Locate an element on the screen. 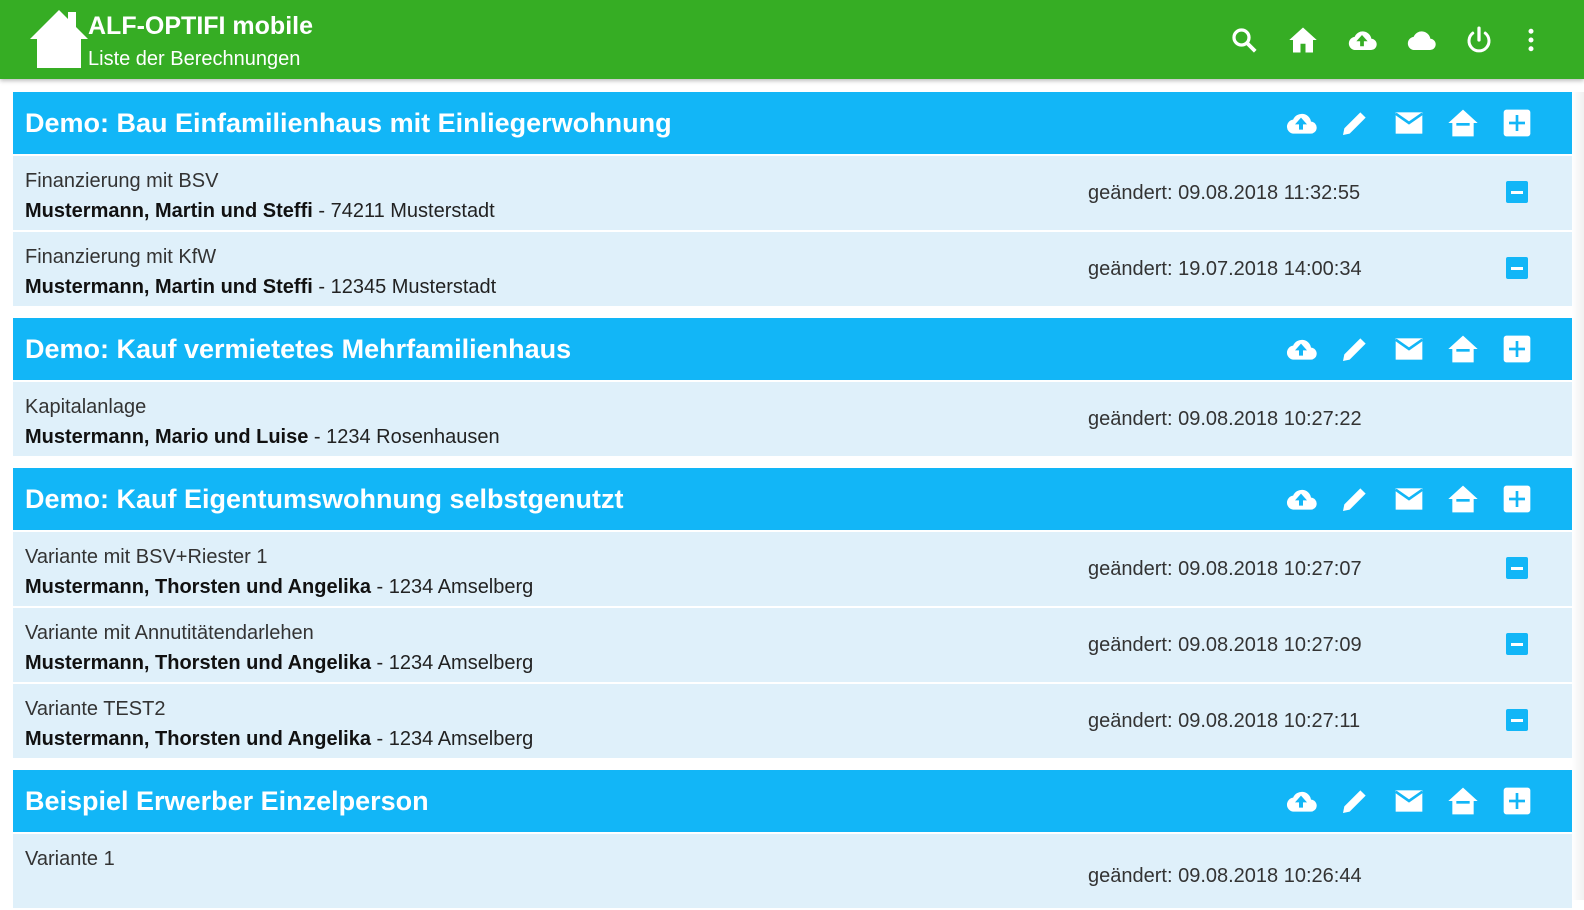 The height and width of the screenshot is (910, 1584). search-icon is located at coordinates (1244, 40).